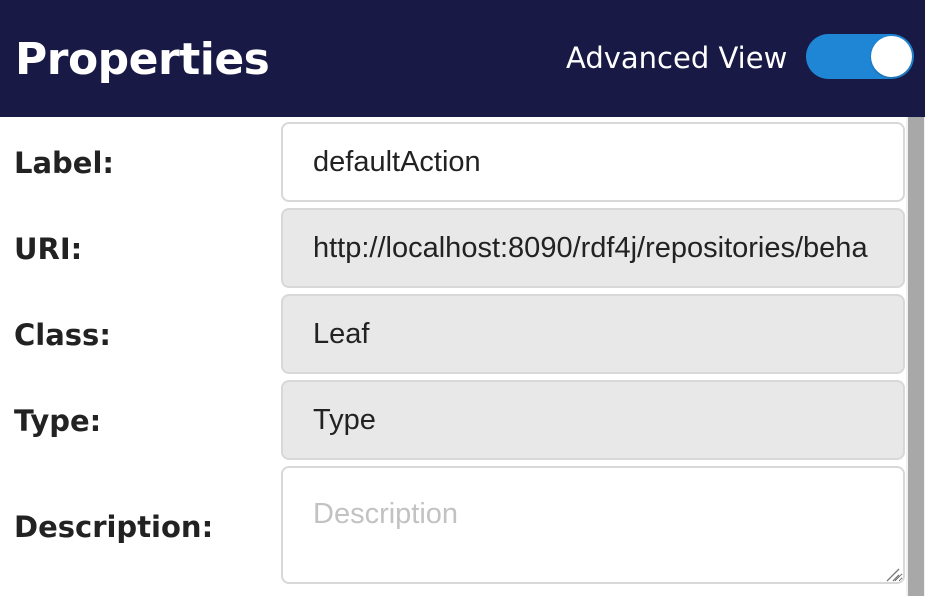  What do you see at coordinates (860, 56) in the screenshot?
I see `advanced-view-toggle` at bounding box center [860, 56].